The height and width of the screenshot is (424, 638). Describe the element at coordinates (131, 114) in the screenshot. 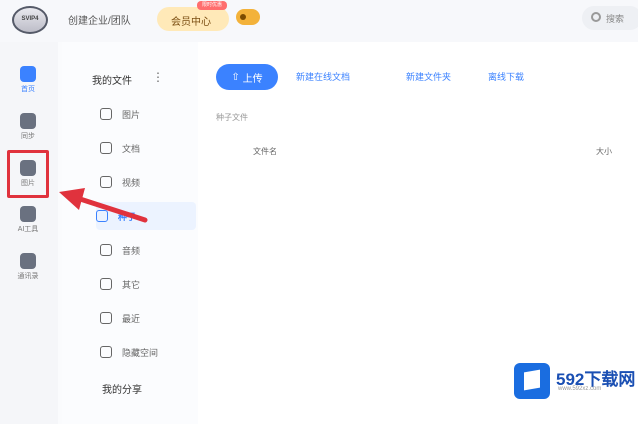

I see `folder-item-label: 图片` at that location.